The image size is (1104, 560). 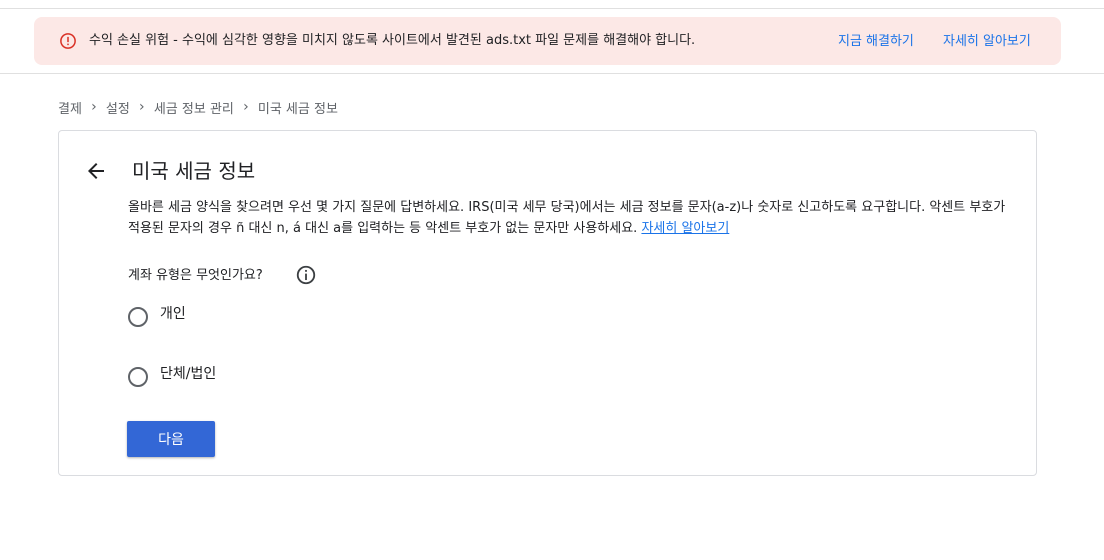 I want to click on account-type-question: 계좌 유형은 무엇인가요?, so click(x=195, y=275).